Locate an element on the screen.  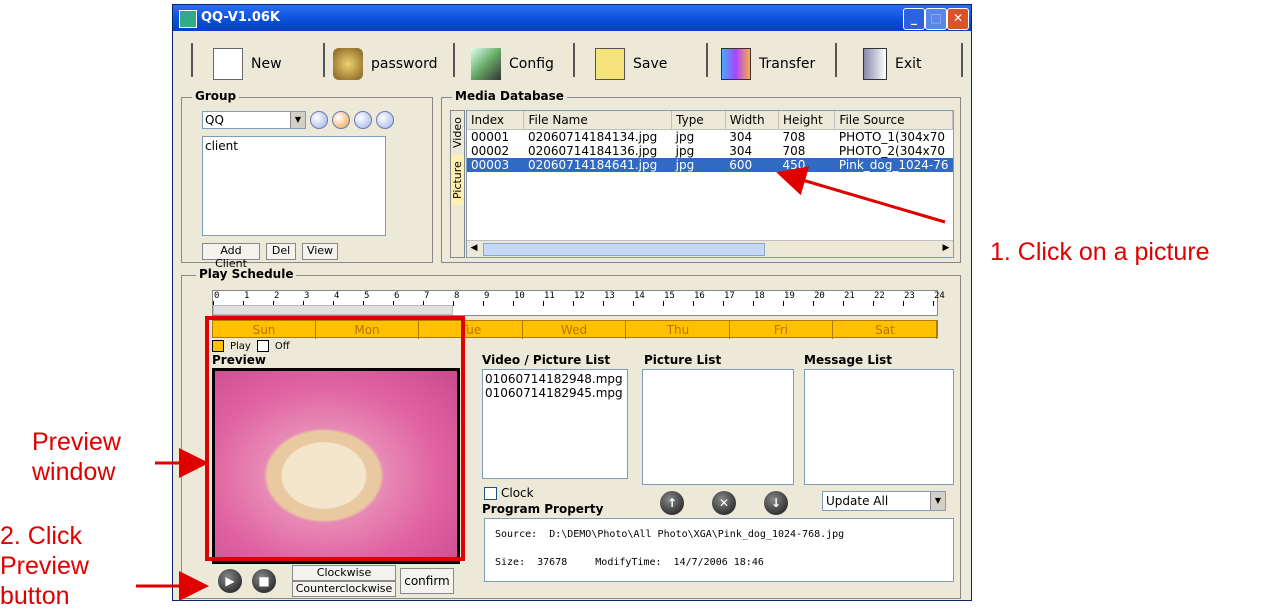
annotation-click-preview-line3: button is located at coordinates (35, 596).